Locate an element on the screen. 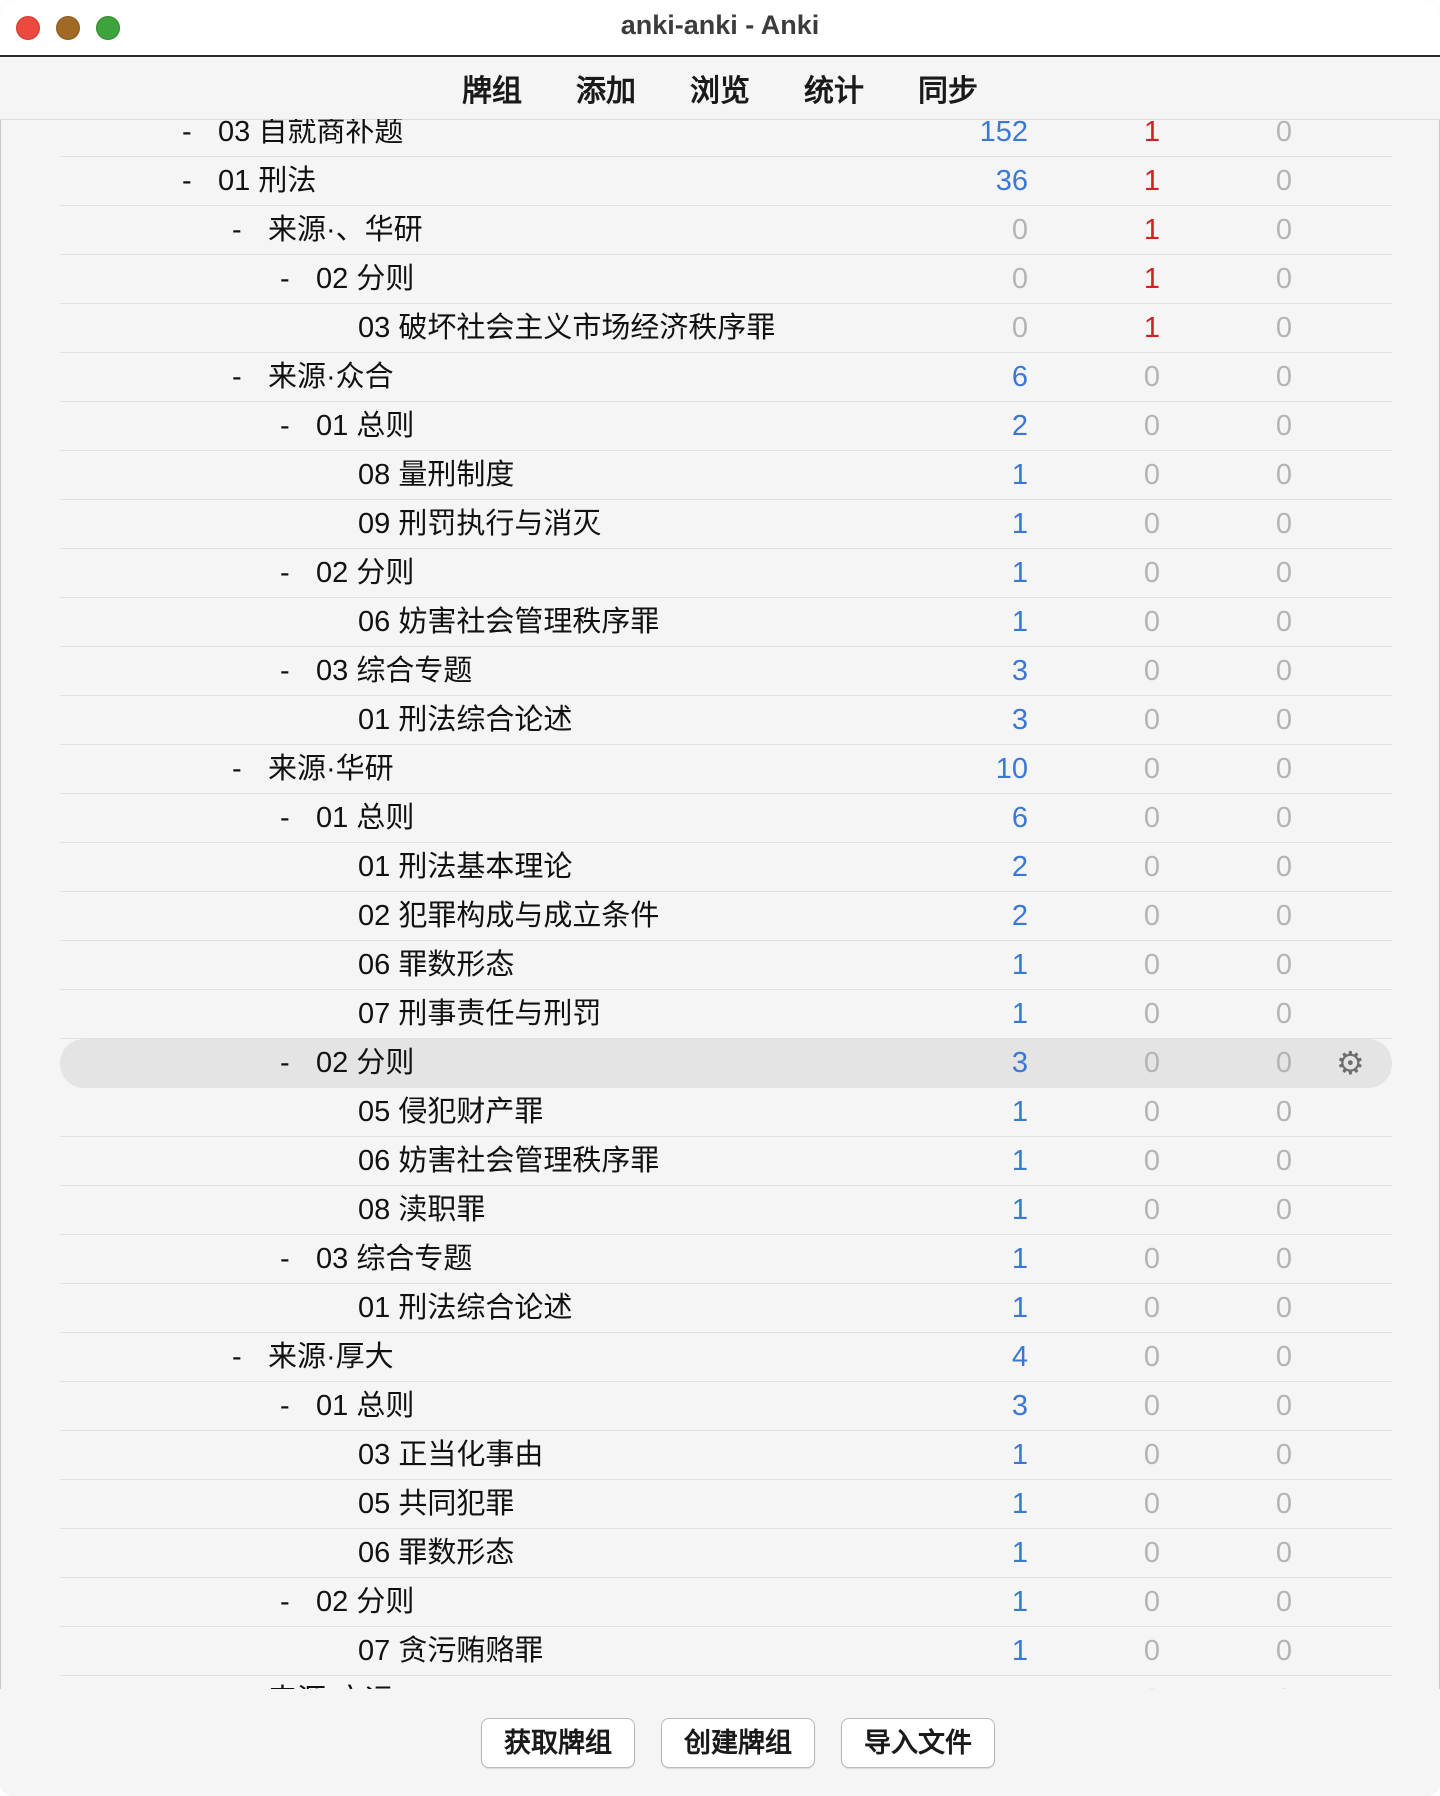 This screenshot has height=1796, width=1440. deck-row: 08 渎职罪 1 0 0 is located at coordinates (726, 1210).